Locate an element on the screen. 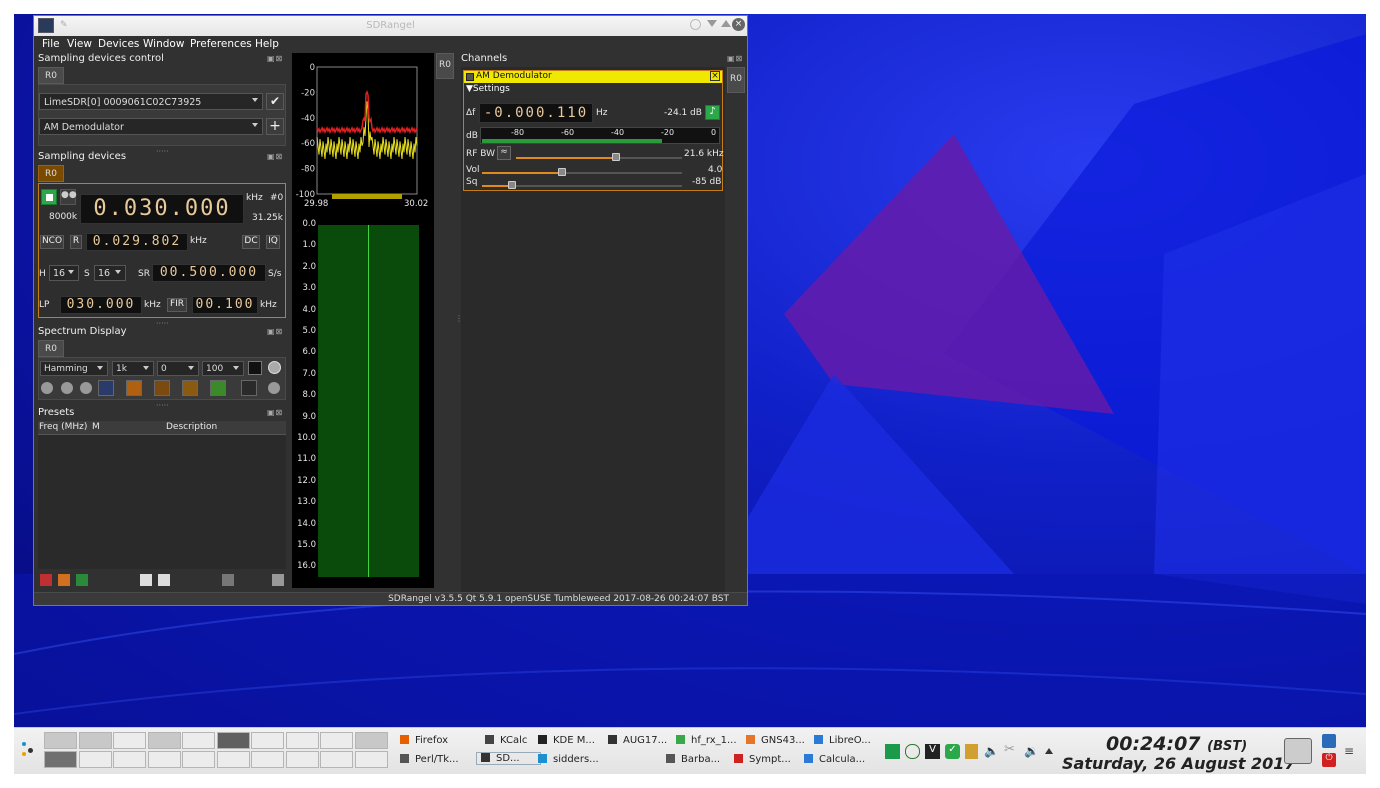 This screenshot has height=788, width=1380. ref-level-combo: 0 is located at coordinates (178, 368).